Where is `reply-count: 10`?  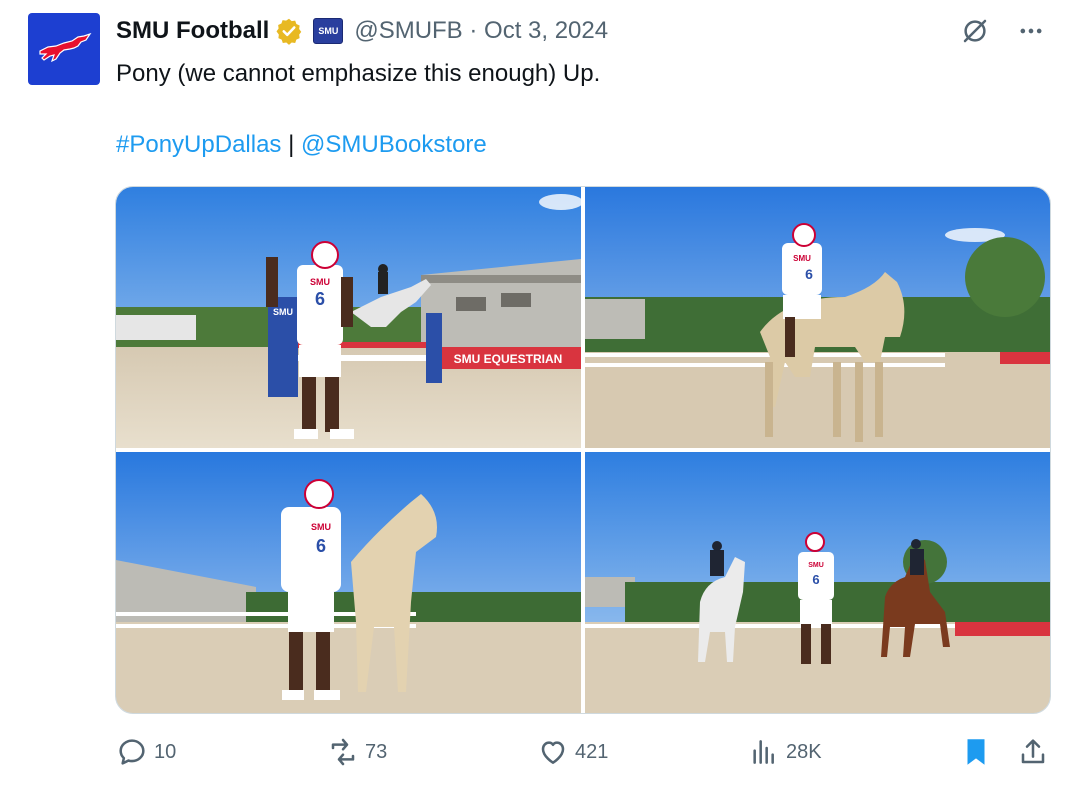
reply-count: 10 is located at coordinates (165, 751).